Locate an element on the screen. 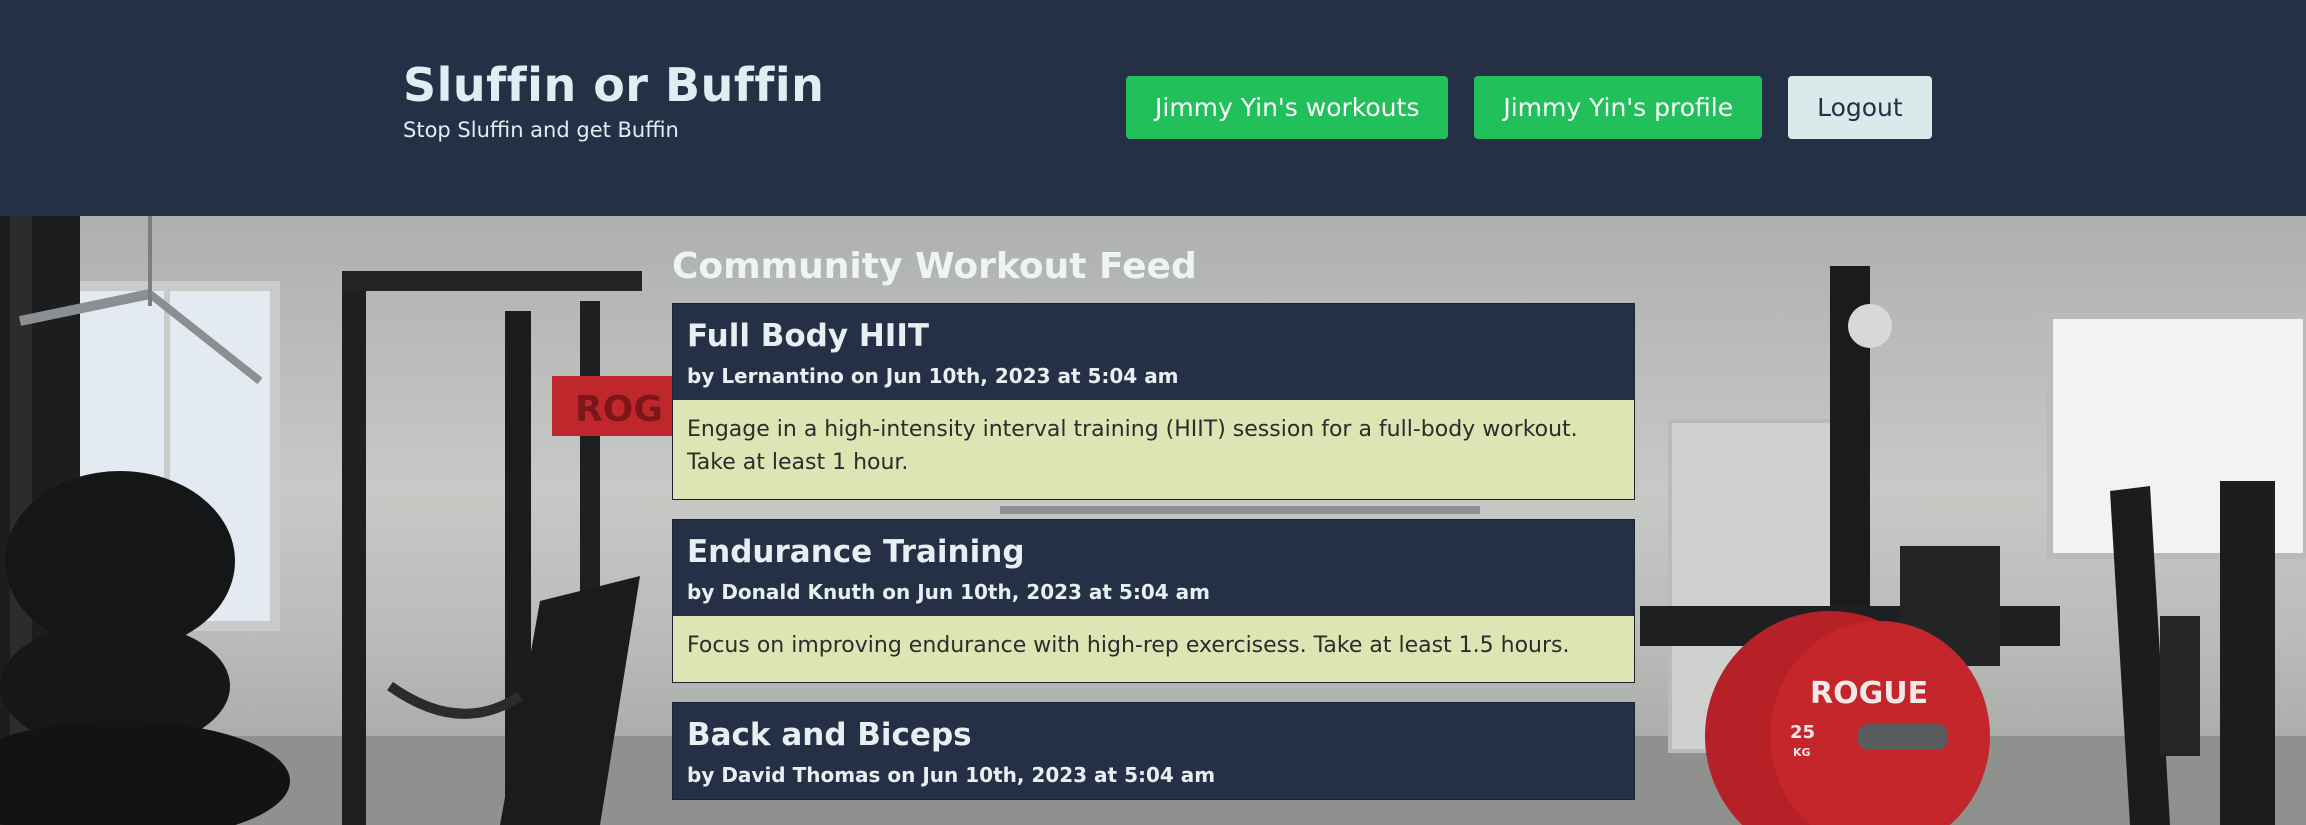 The image size is (2306, 825). workout-title: Full Body HIIT is located at coordinates (1153, 336).